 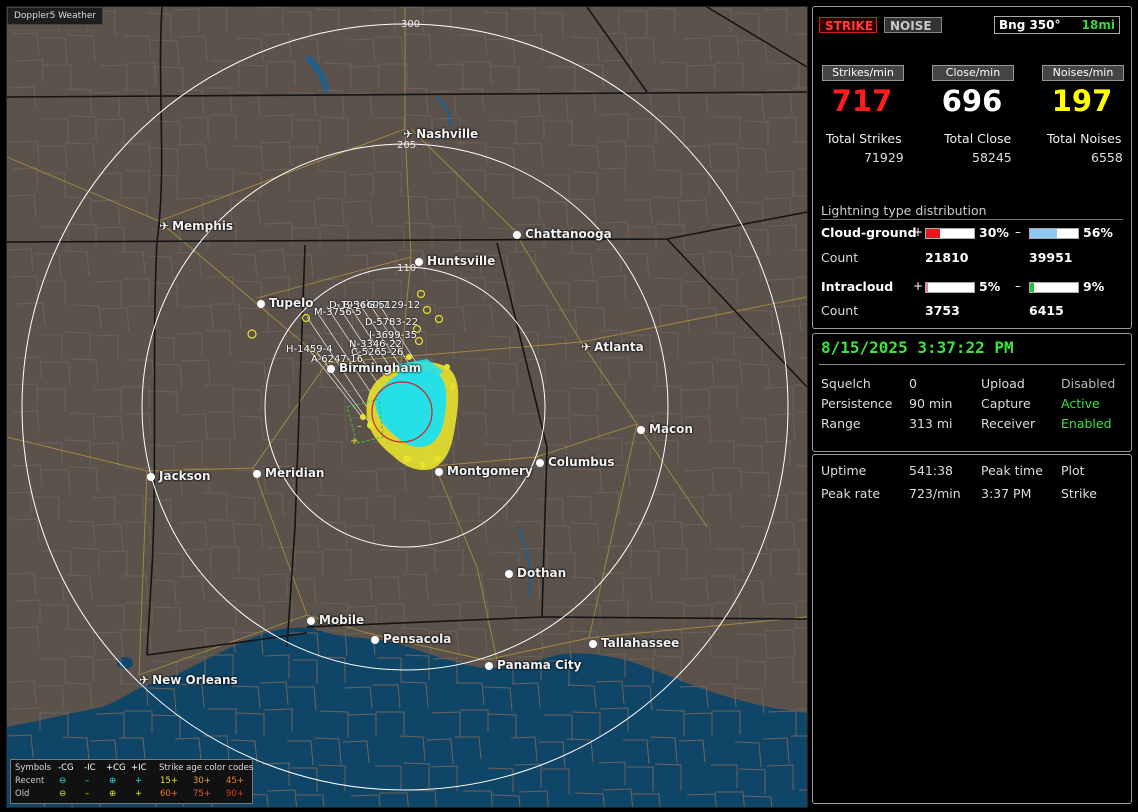 What do you see at coordinates (992, 157) in the screenshot?
I see `total-close-value: 58245` at bounding box center [992, 157].